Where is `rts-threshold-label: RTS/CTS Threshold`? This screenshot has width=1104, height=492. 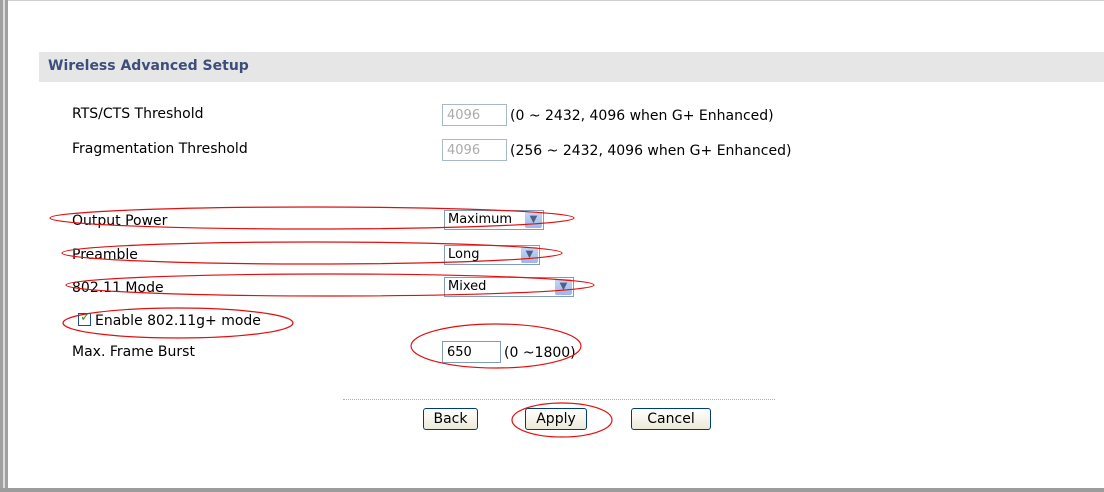 rts-threshold-label: RTS/CTS Threshold is located at coordinates (138, 114).